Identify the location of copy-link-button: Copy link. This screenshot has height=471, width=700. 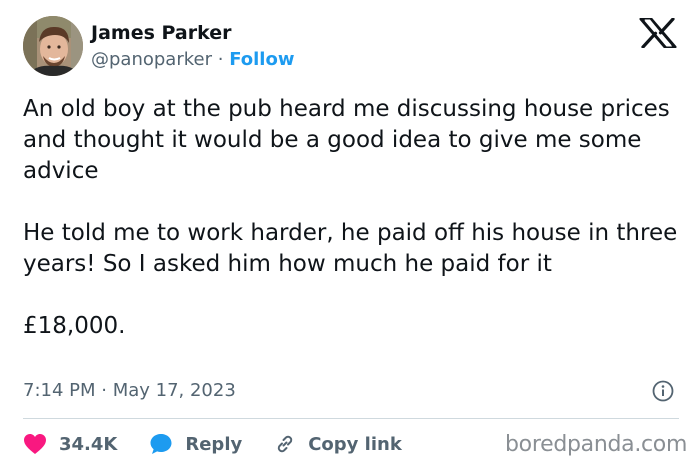
(338, 444).